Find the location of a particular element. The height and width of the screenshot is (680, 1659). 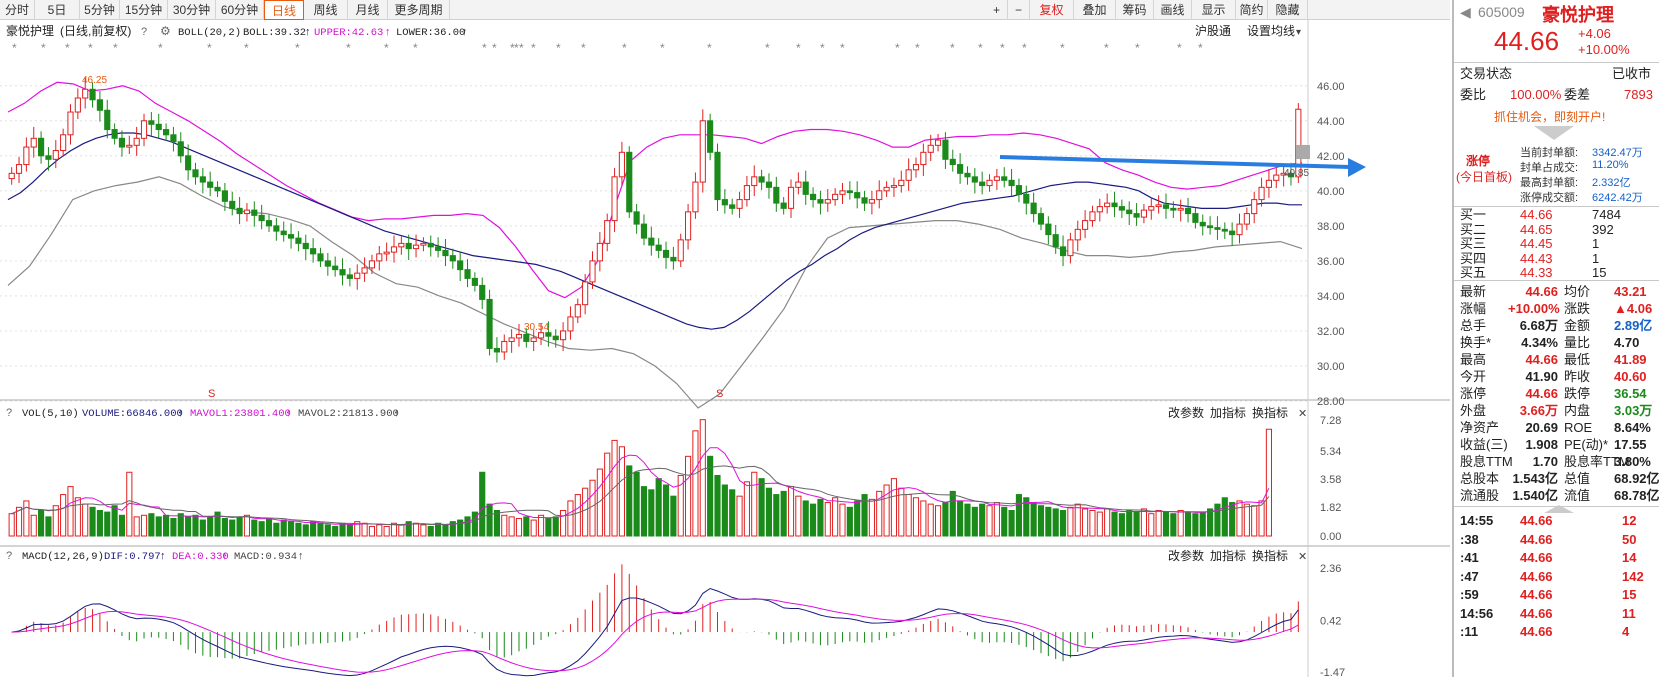

tick-cell: 15 is located at coordinates (1629, 594).